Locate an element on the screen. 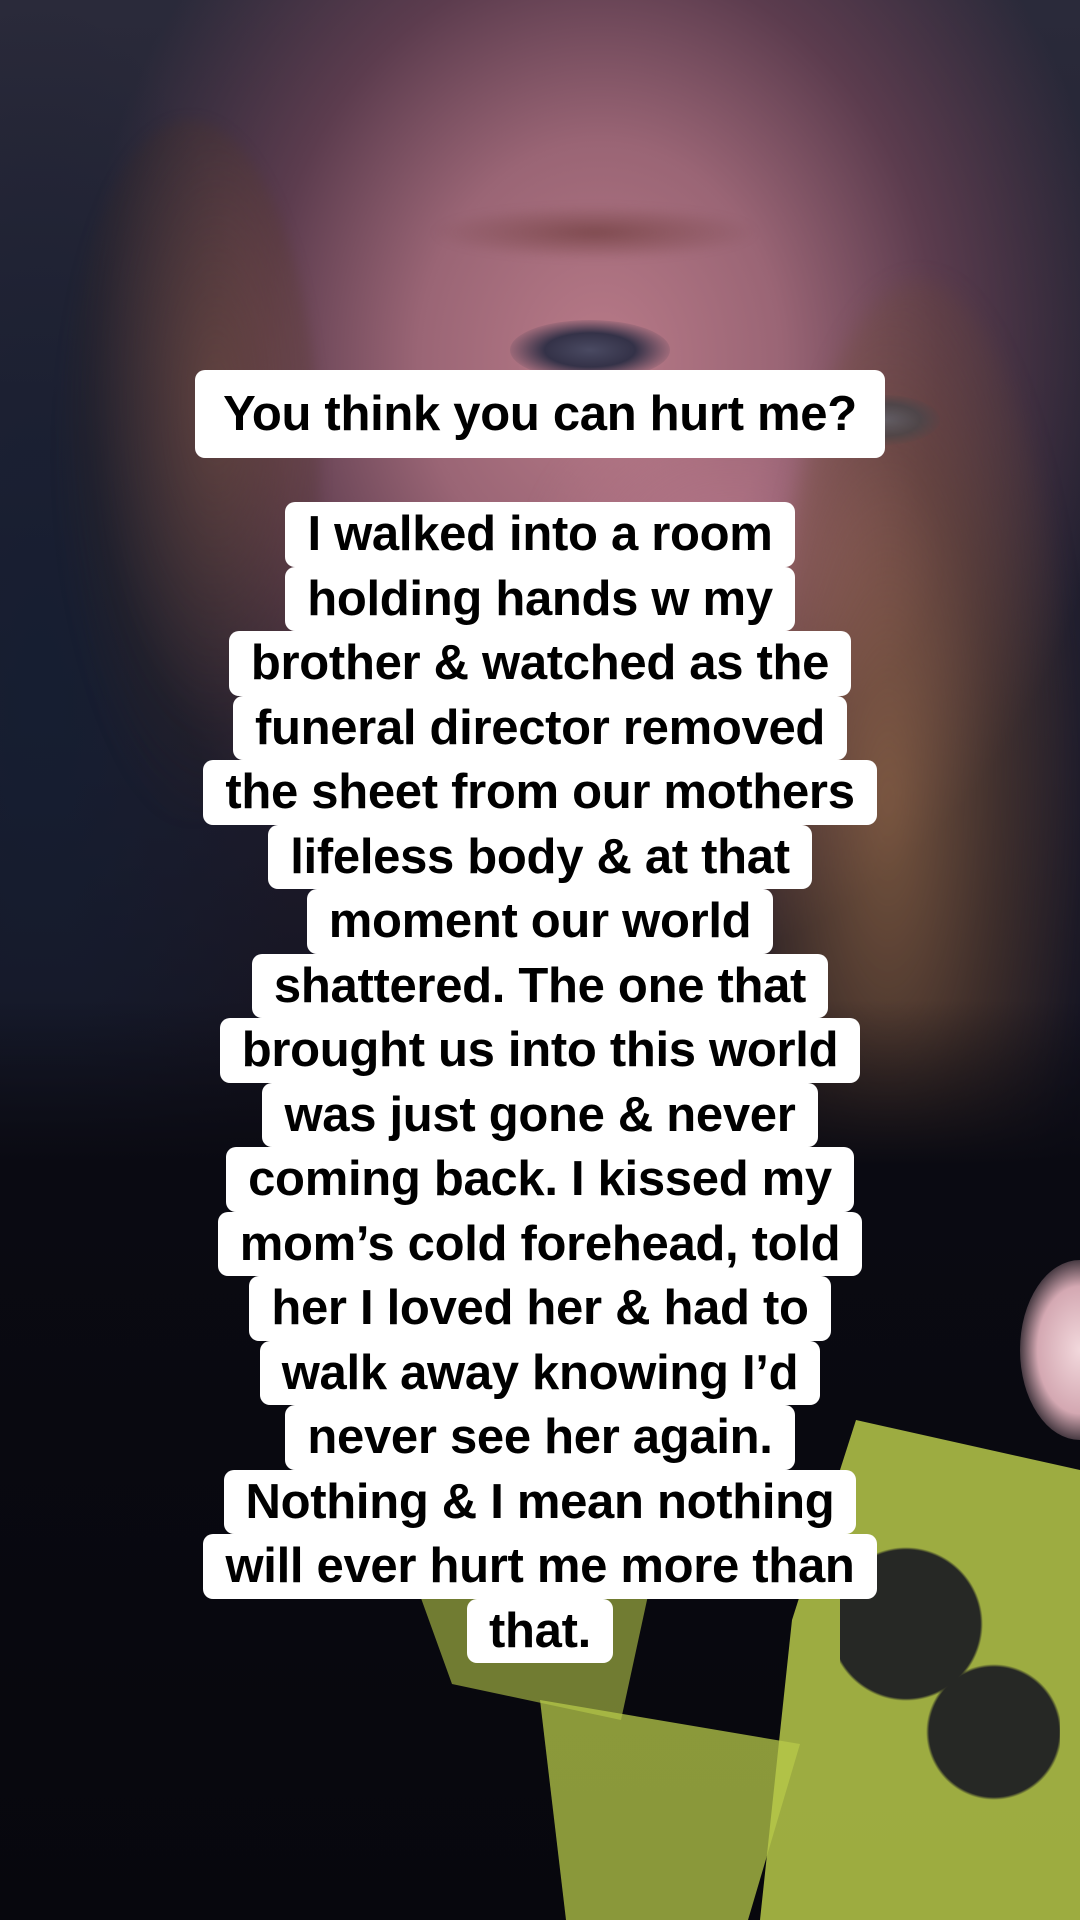 This screenshot has width=1080, height=1920. caption-line: her I loved her & had to is located at coordinates (540, 1308).